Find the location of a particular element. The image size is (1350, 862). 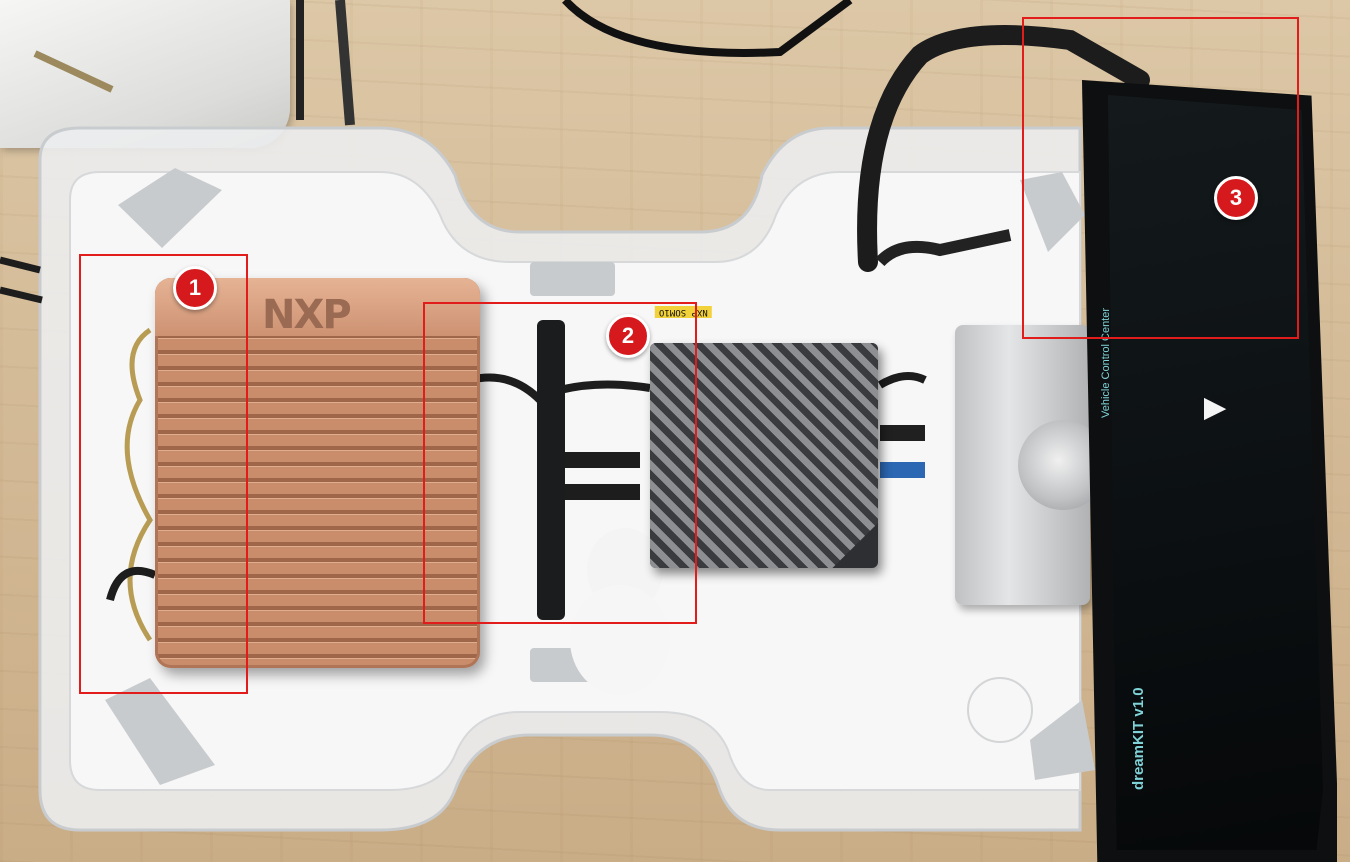

car-icon: ▲ is located at coordinates (1216, 409).